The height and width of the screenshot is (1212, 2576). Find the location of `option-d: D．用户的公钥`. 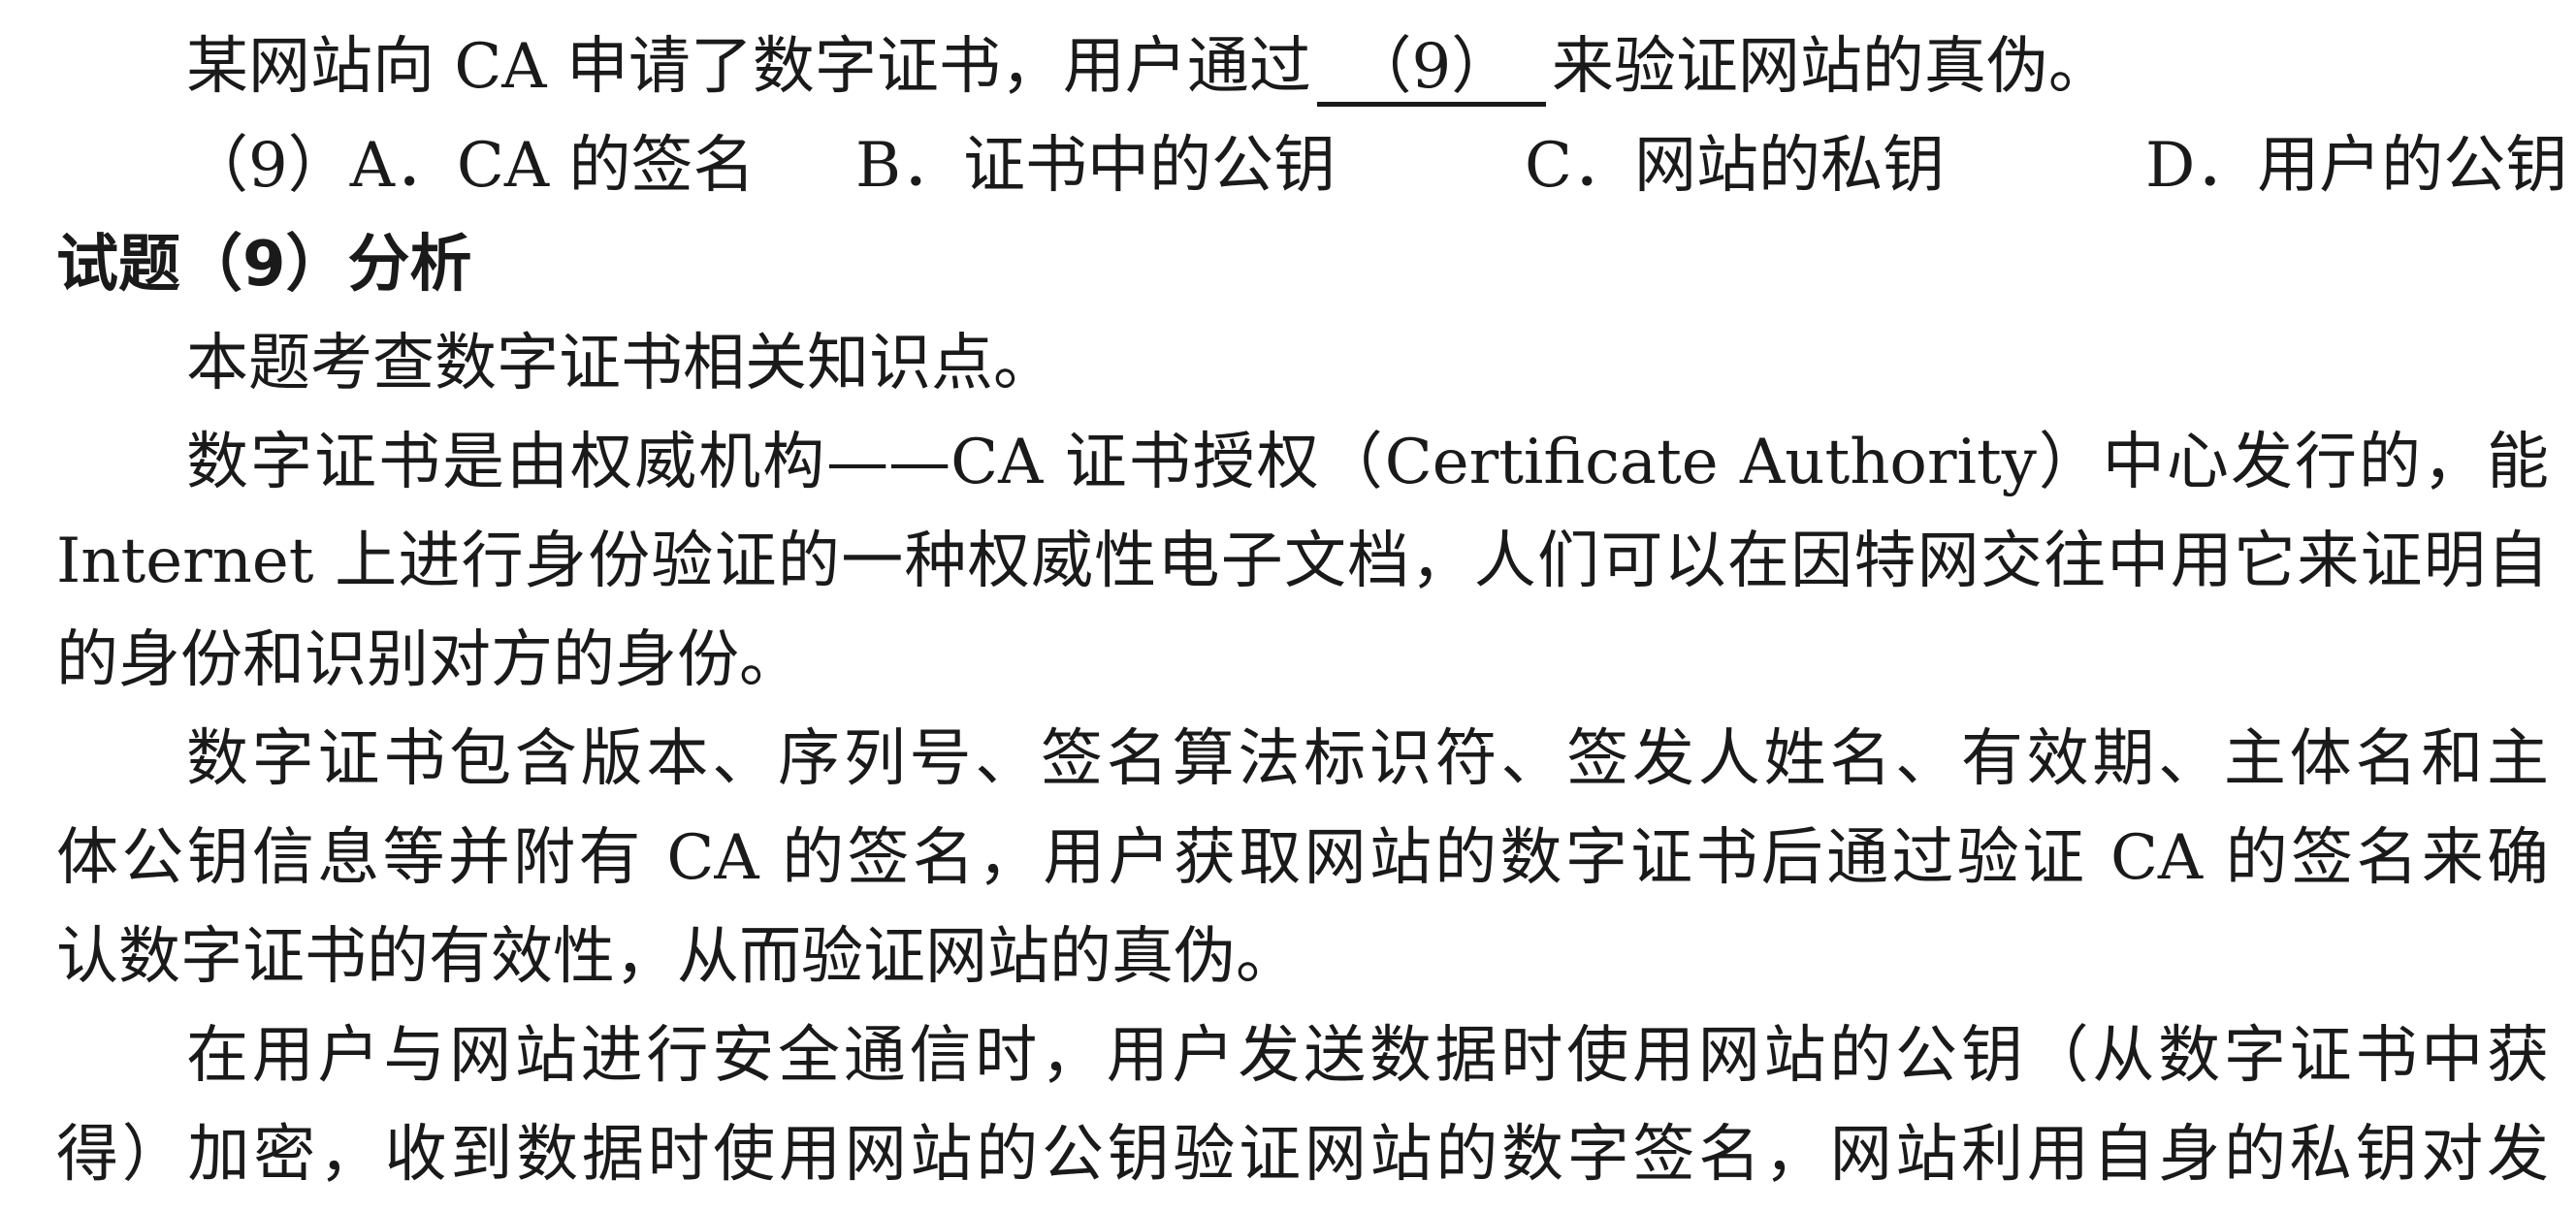

option-d: D．用户的公钥 is located at coordinates (2356, 166).